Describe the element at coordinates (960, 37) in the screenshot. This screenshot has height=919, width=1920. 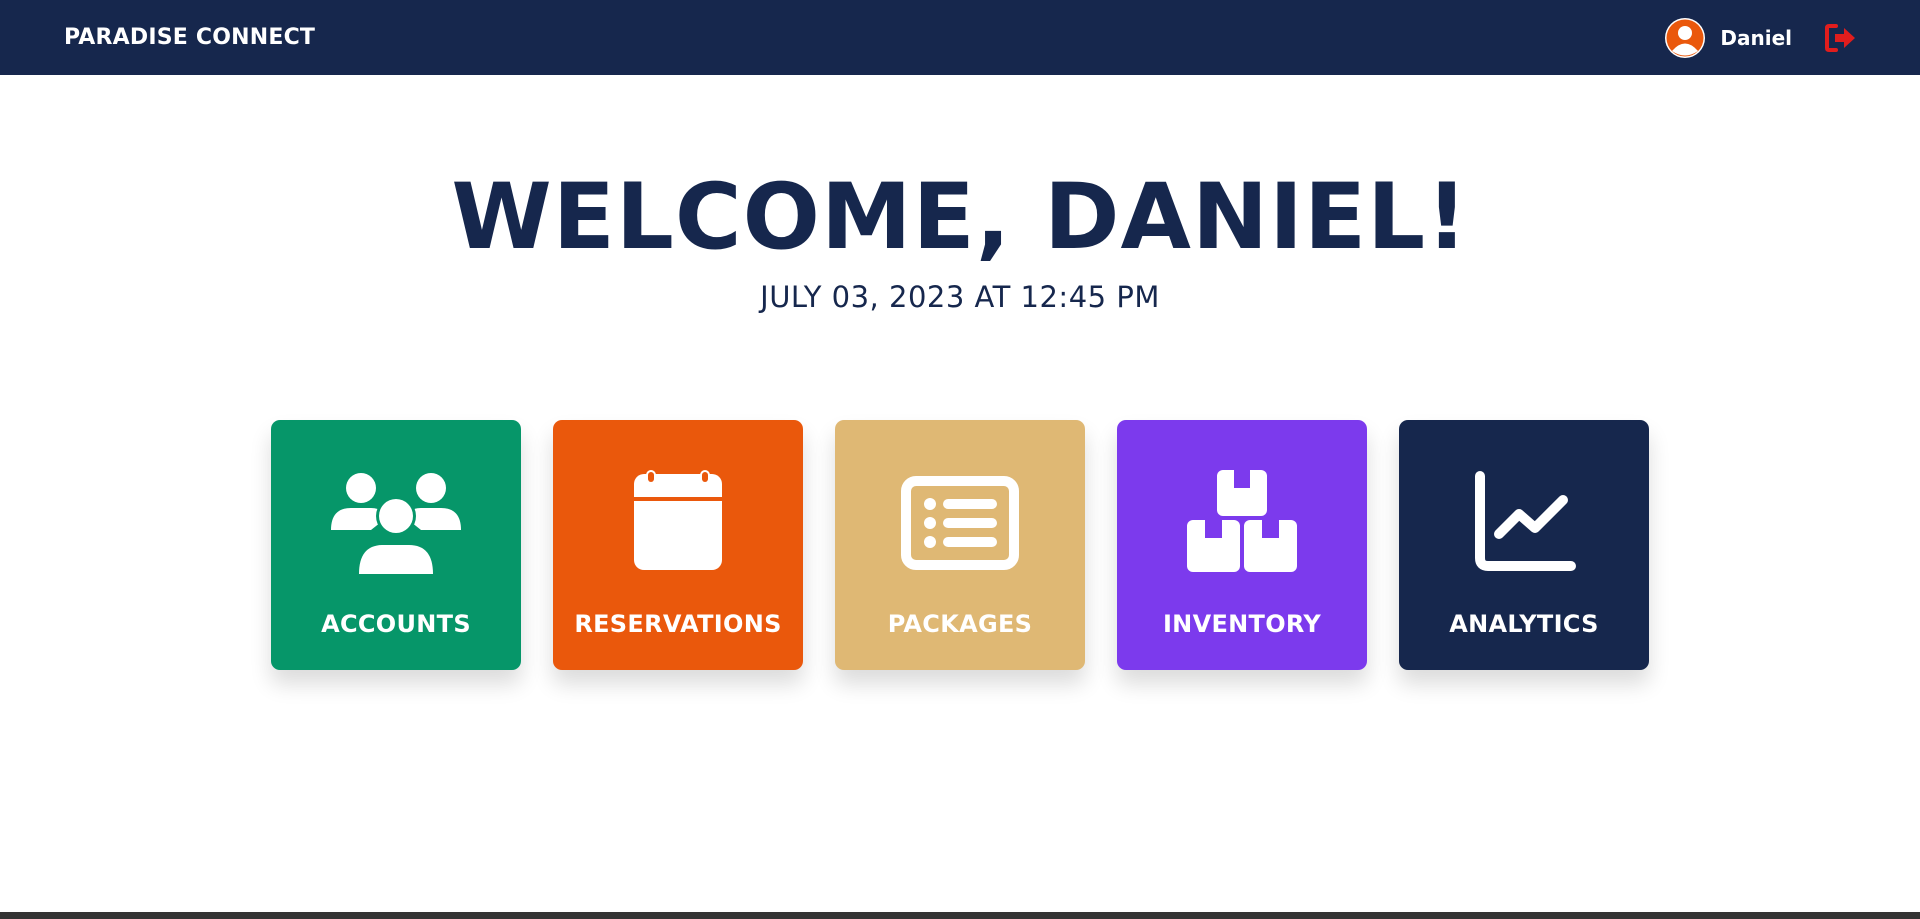
I see `top-navbar: PARADISE CONNECT Daniel` at that location.